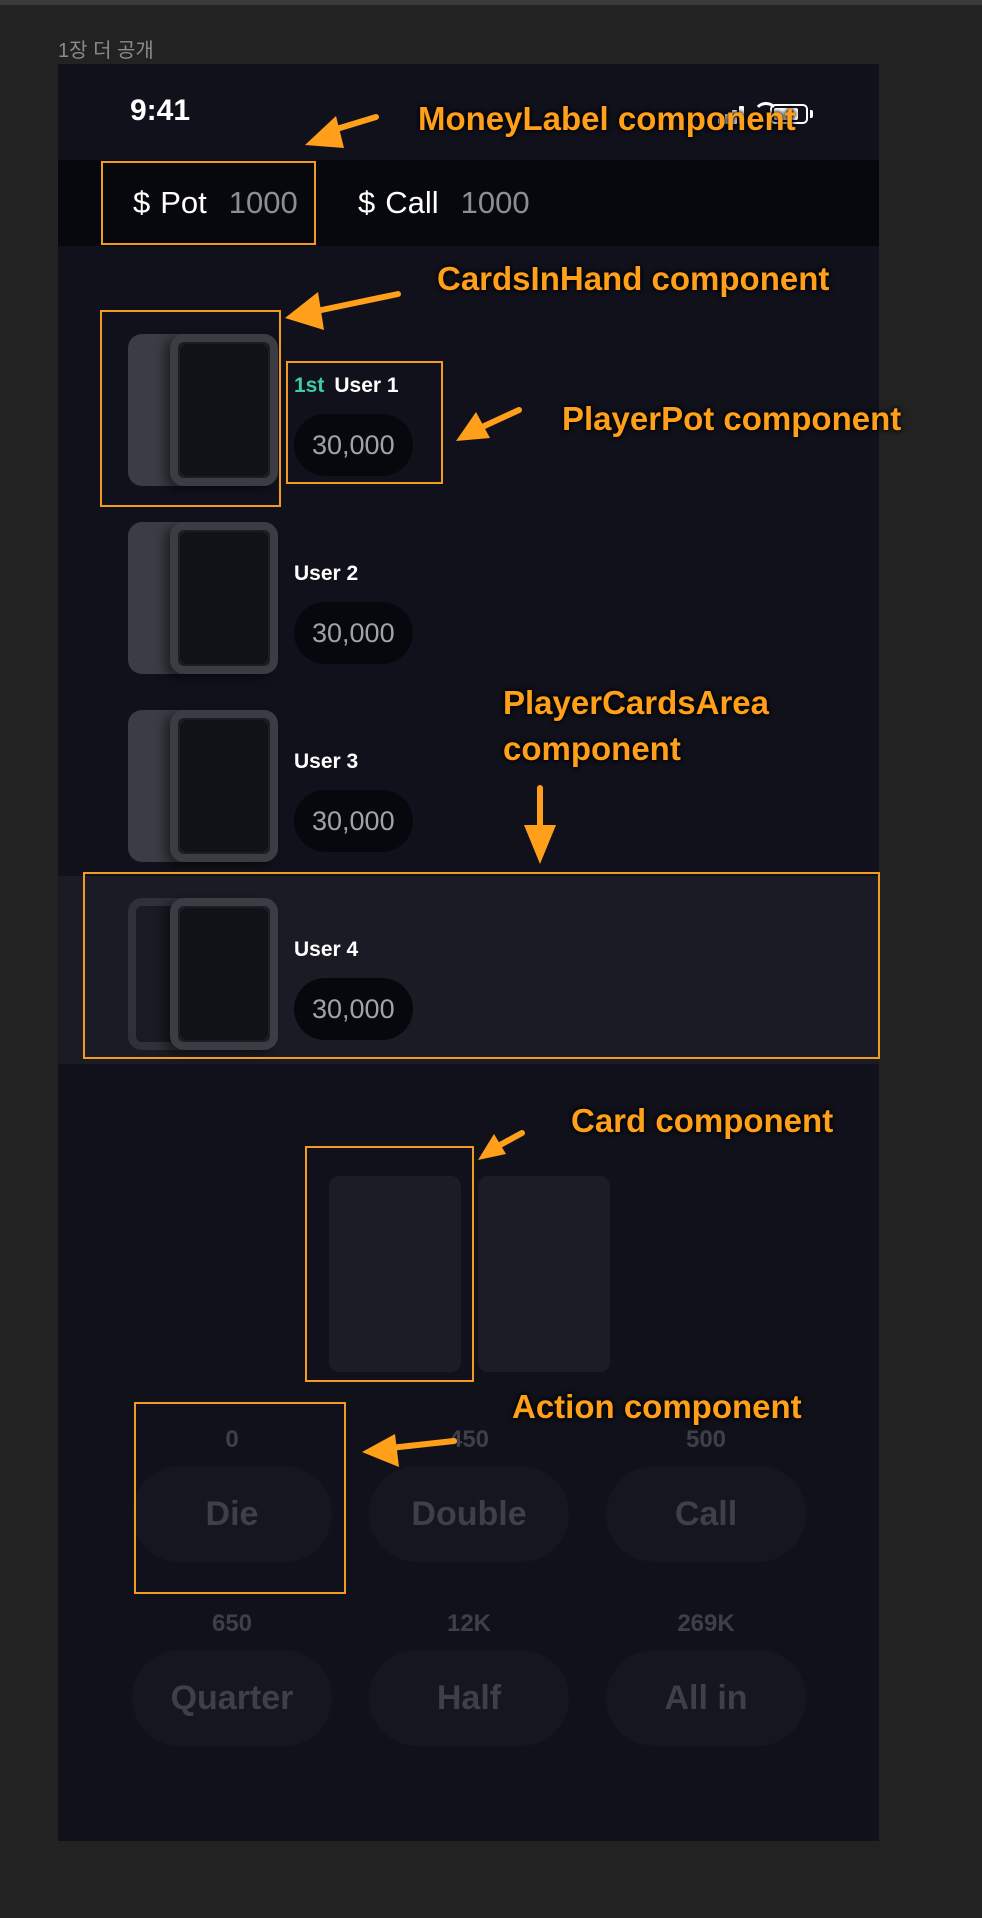 Image resolution: width=982 pixels, height=1918 pixels. I want to click on arrow-card, so click(511, 1139).